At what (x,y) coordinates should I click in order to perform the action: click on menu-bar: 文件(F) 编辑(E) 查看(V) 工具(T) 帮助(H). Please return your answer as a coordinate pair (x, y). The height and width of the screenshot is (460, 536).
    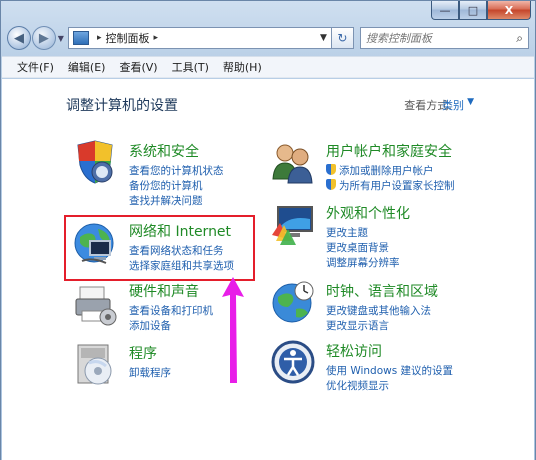
    Looking at the image, I should click on (268, 67).